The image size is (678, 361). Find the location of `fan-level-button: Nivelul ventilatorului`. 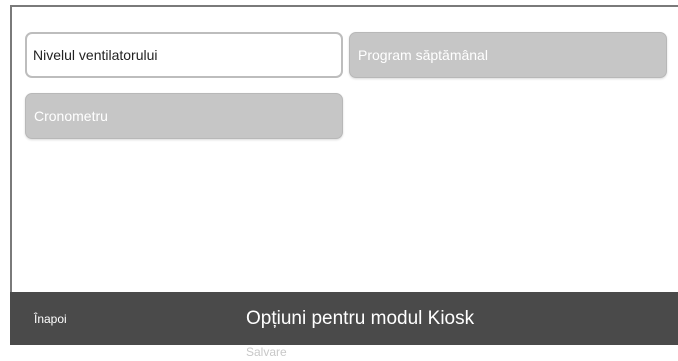

fan-level-button: Nivelul ventilatorului is located at coordinates (184, 55).